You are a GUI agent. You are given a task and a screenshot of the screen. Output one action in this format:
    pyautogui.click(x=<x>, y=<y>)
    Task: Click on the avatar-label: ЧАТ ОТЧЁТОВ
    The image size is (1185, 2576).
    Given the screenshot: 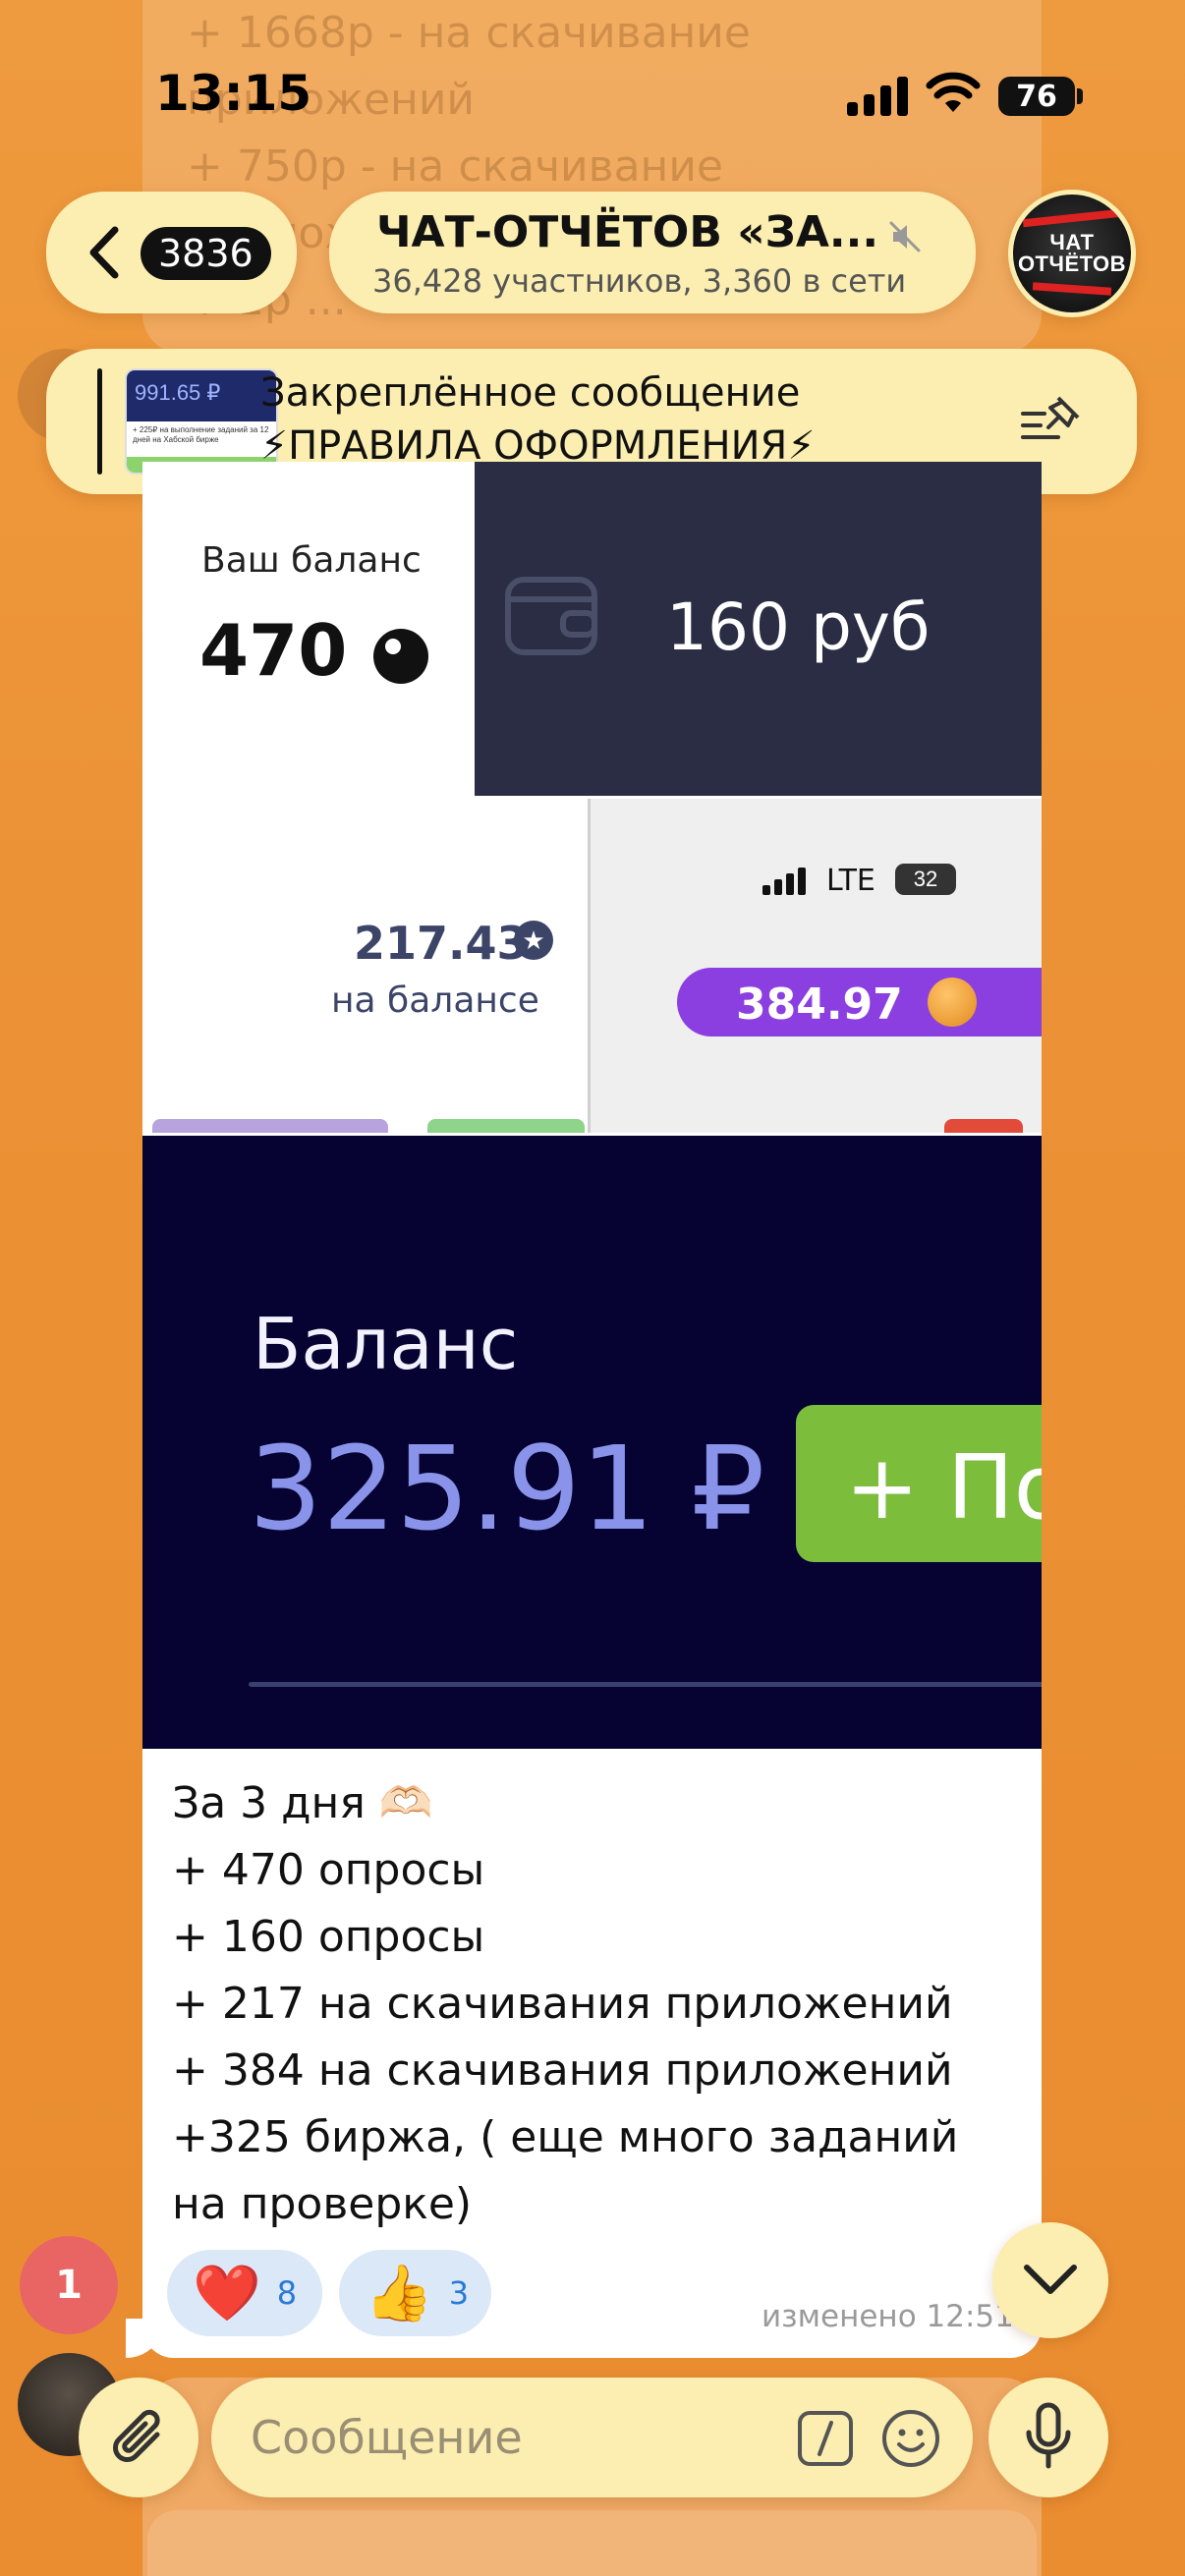 What is the action you would take?
    pyautogui.click(x=1072, y=253)
    